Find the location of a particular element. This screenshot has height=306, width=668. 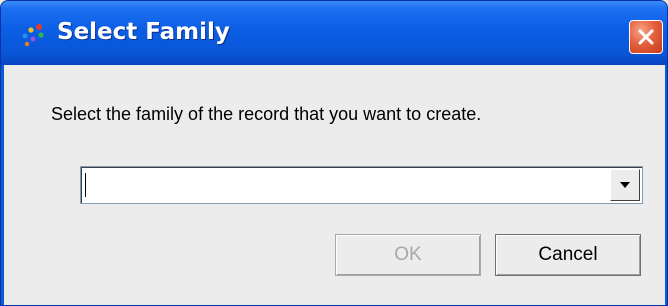

text-caret is located at coordinates (85, 185).